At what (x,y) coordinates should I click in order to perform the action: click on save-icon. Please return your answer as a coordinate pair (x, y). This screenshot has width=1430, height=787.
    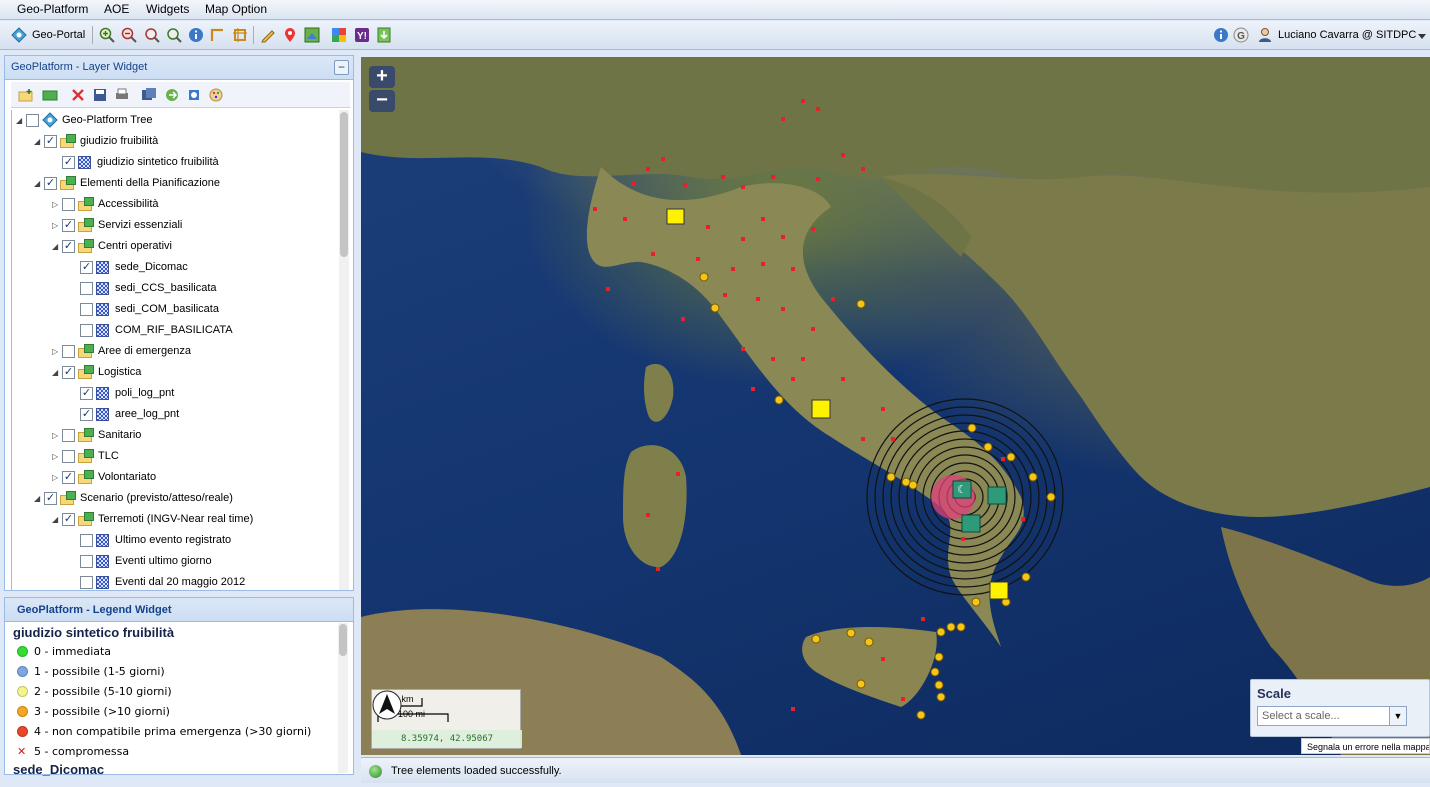
    Looking at the image, I should click on (100, 95).